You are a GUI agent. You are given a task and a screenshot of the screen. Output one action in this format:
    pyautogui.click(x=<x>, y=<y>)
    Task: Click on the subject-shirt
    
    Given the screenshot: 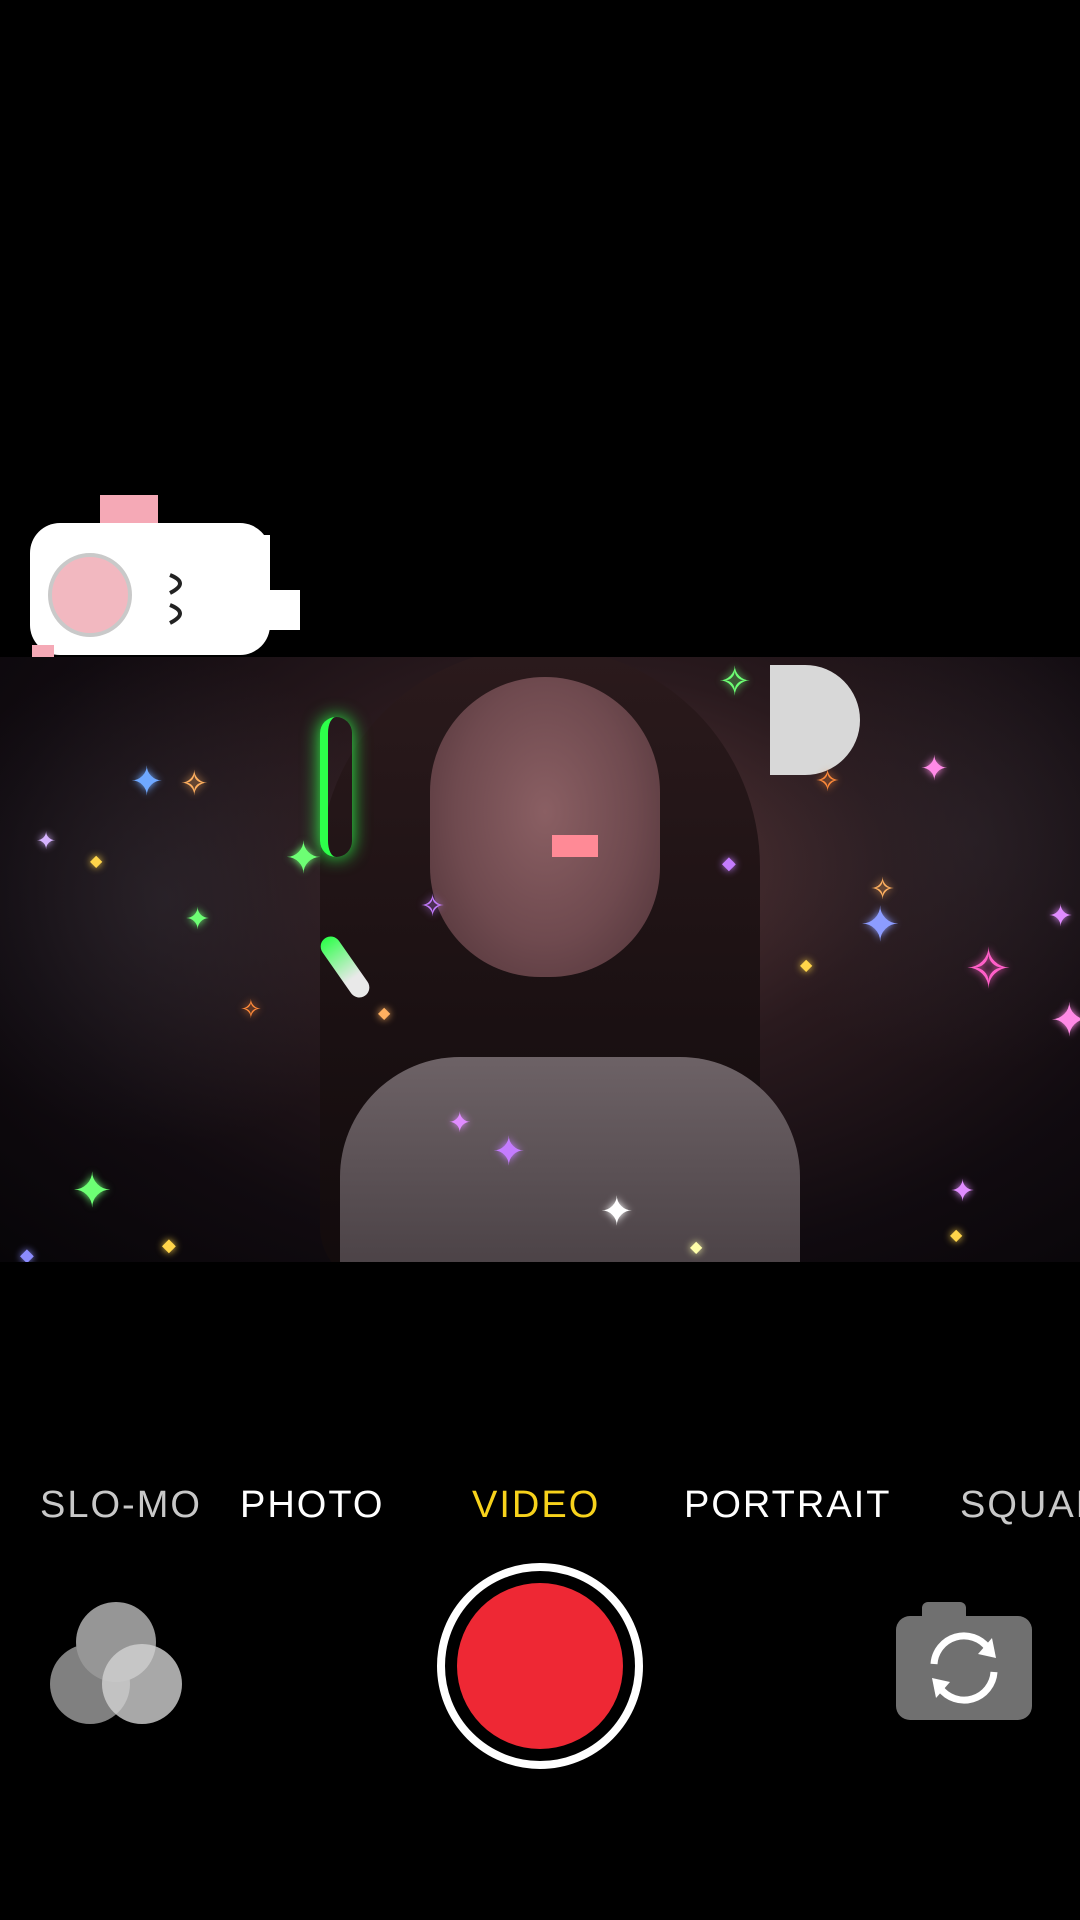 What is the action you would take?
    pyautogui.click(x=570, y=1159)
    